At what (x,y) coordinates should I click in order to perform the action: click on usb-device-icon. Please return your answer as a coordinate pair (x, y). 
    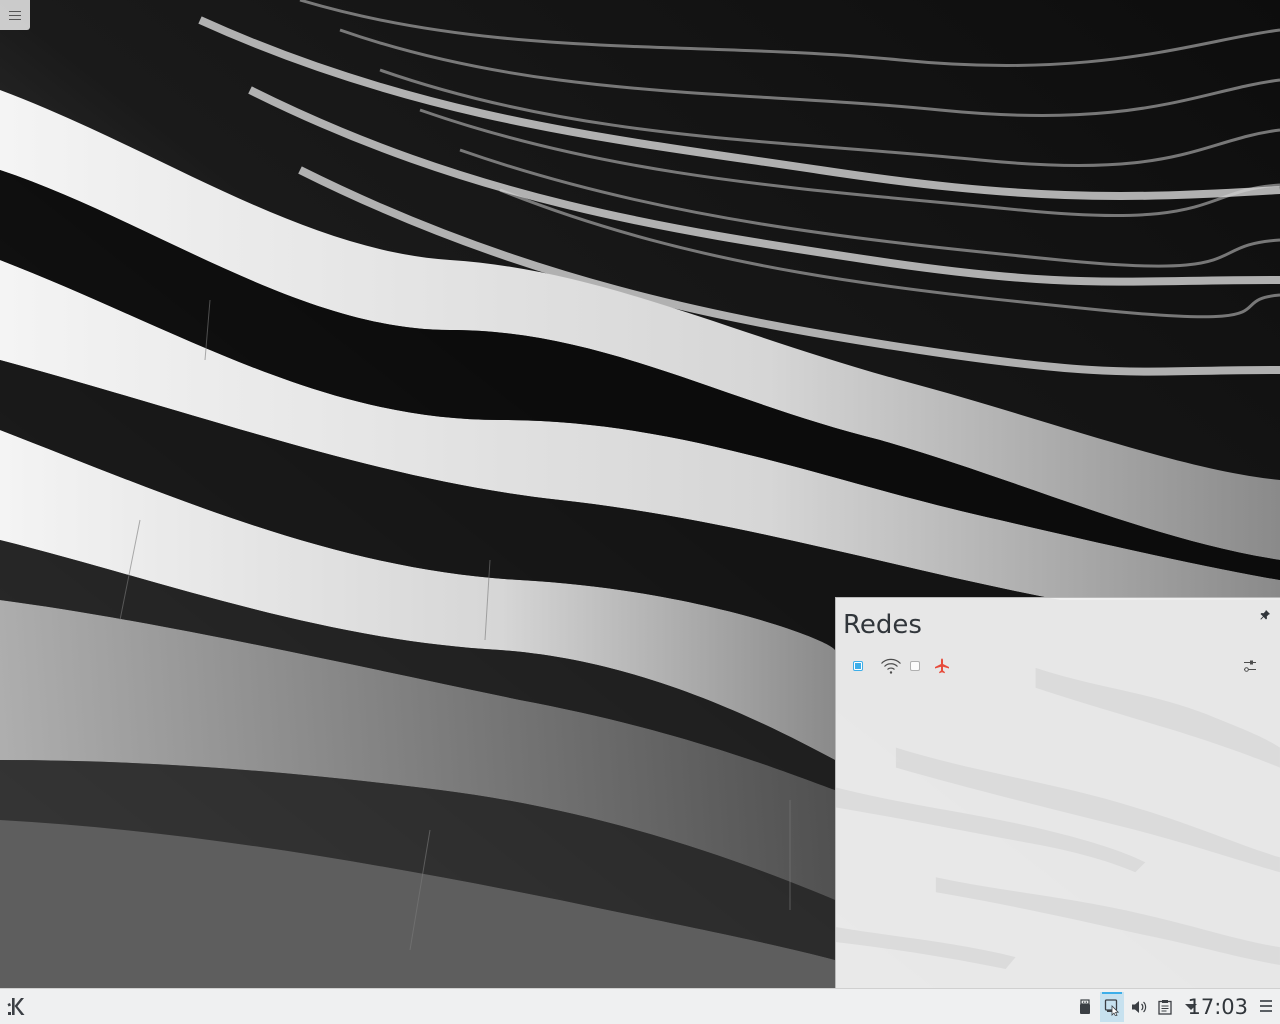
    Looking at the image, I should click on (1085, 1006).